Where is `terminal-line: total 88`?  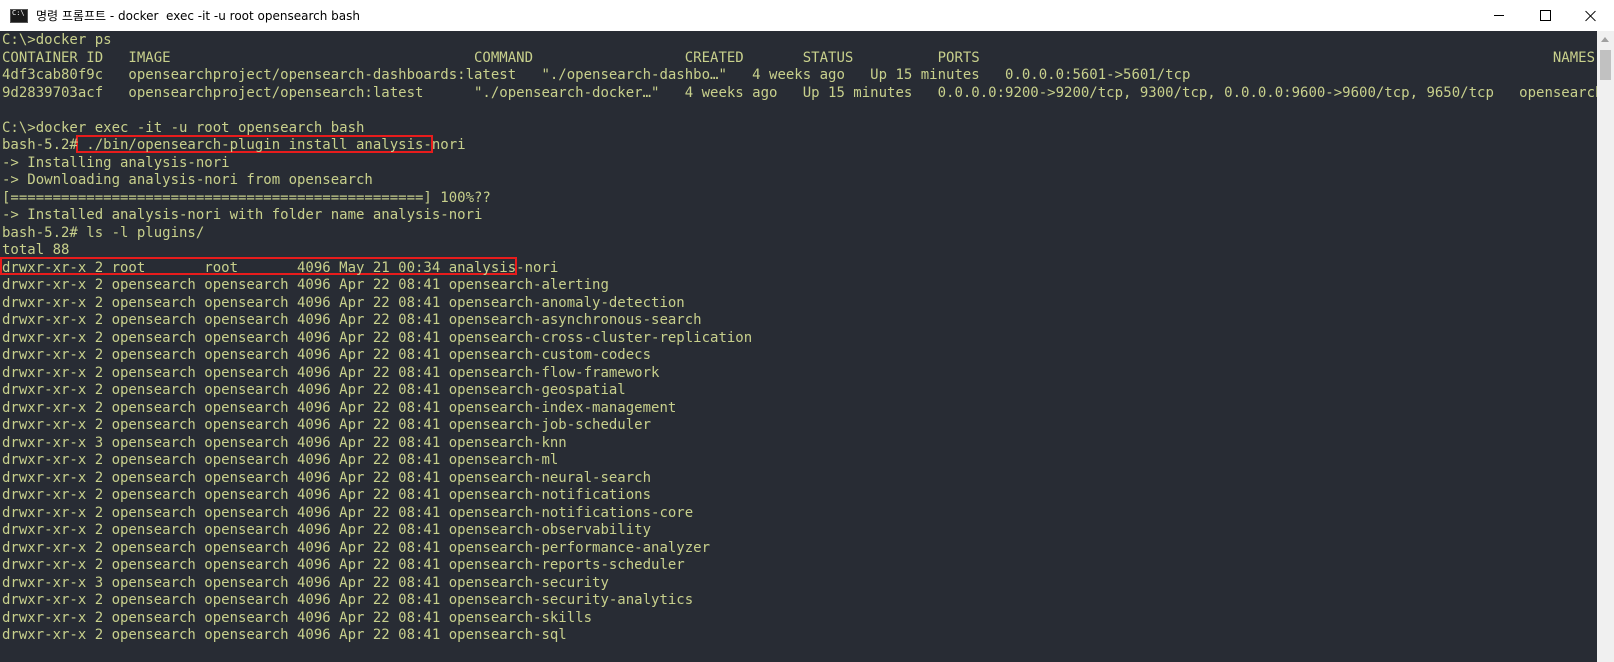
terminal-line: total 88 is located at coordinates (36, 250).